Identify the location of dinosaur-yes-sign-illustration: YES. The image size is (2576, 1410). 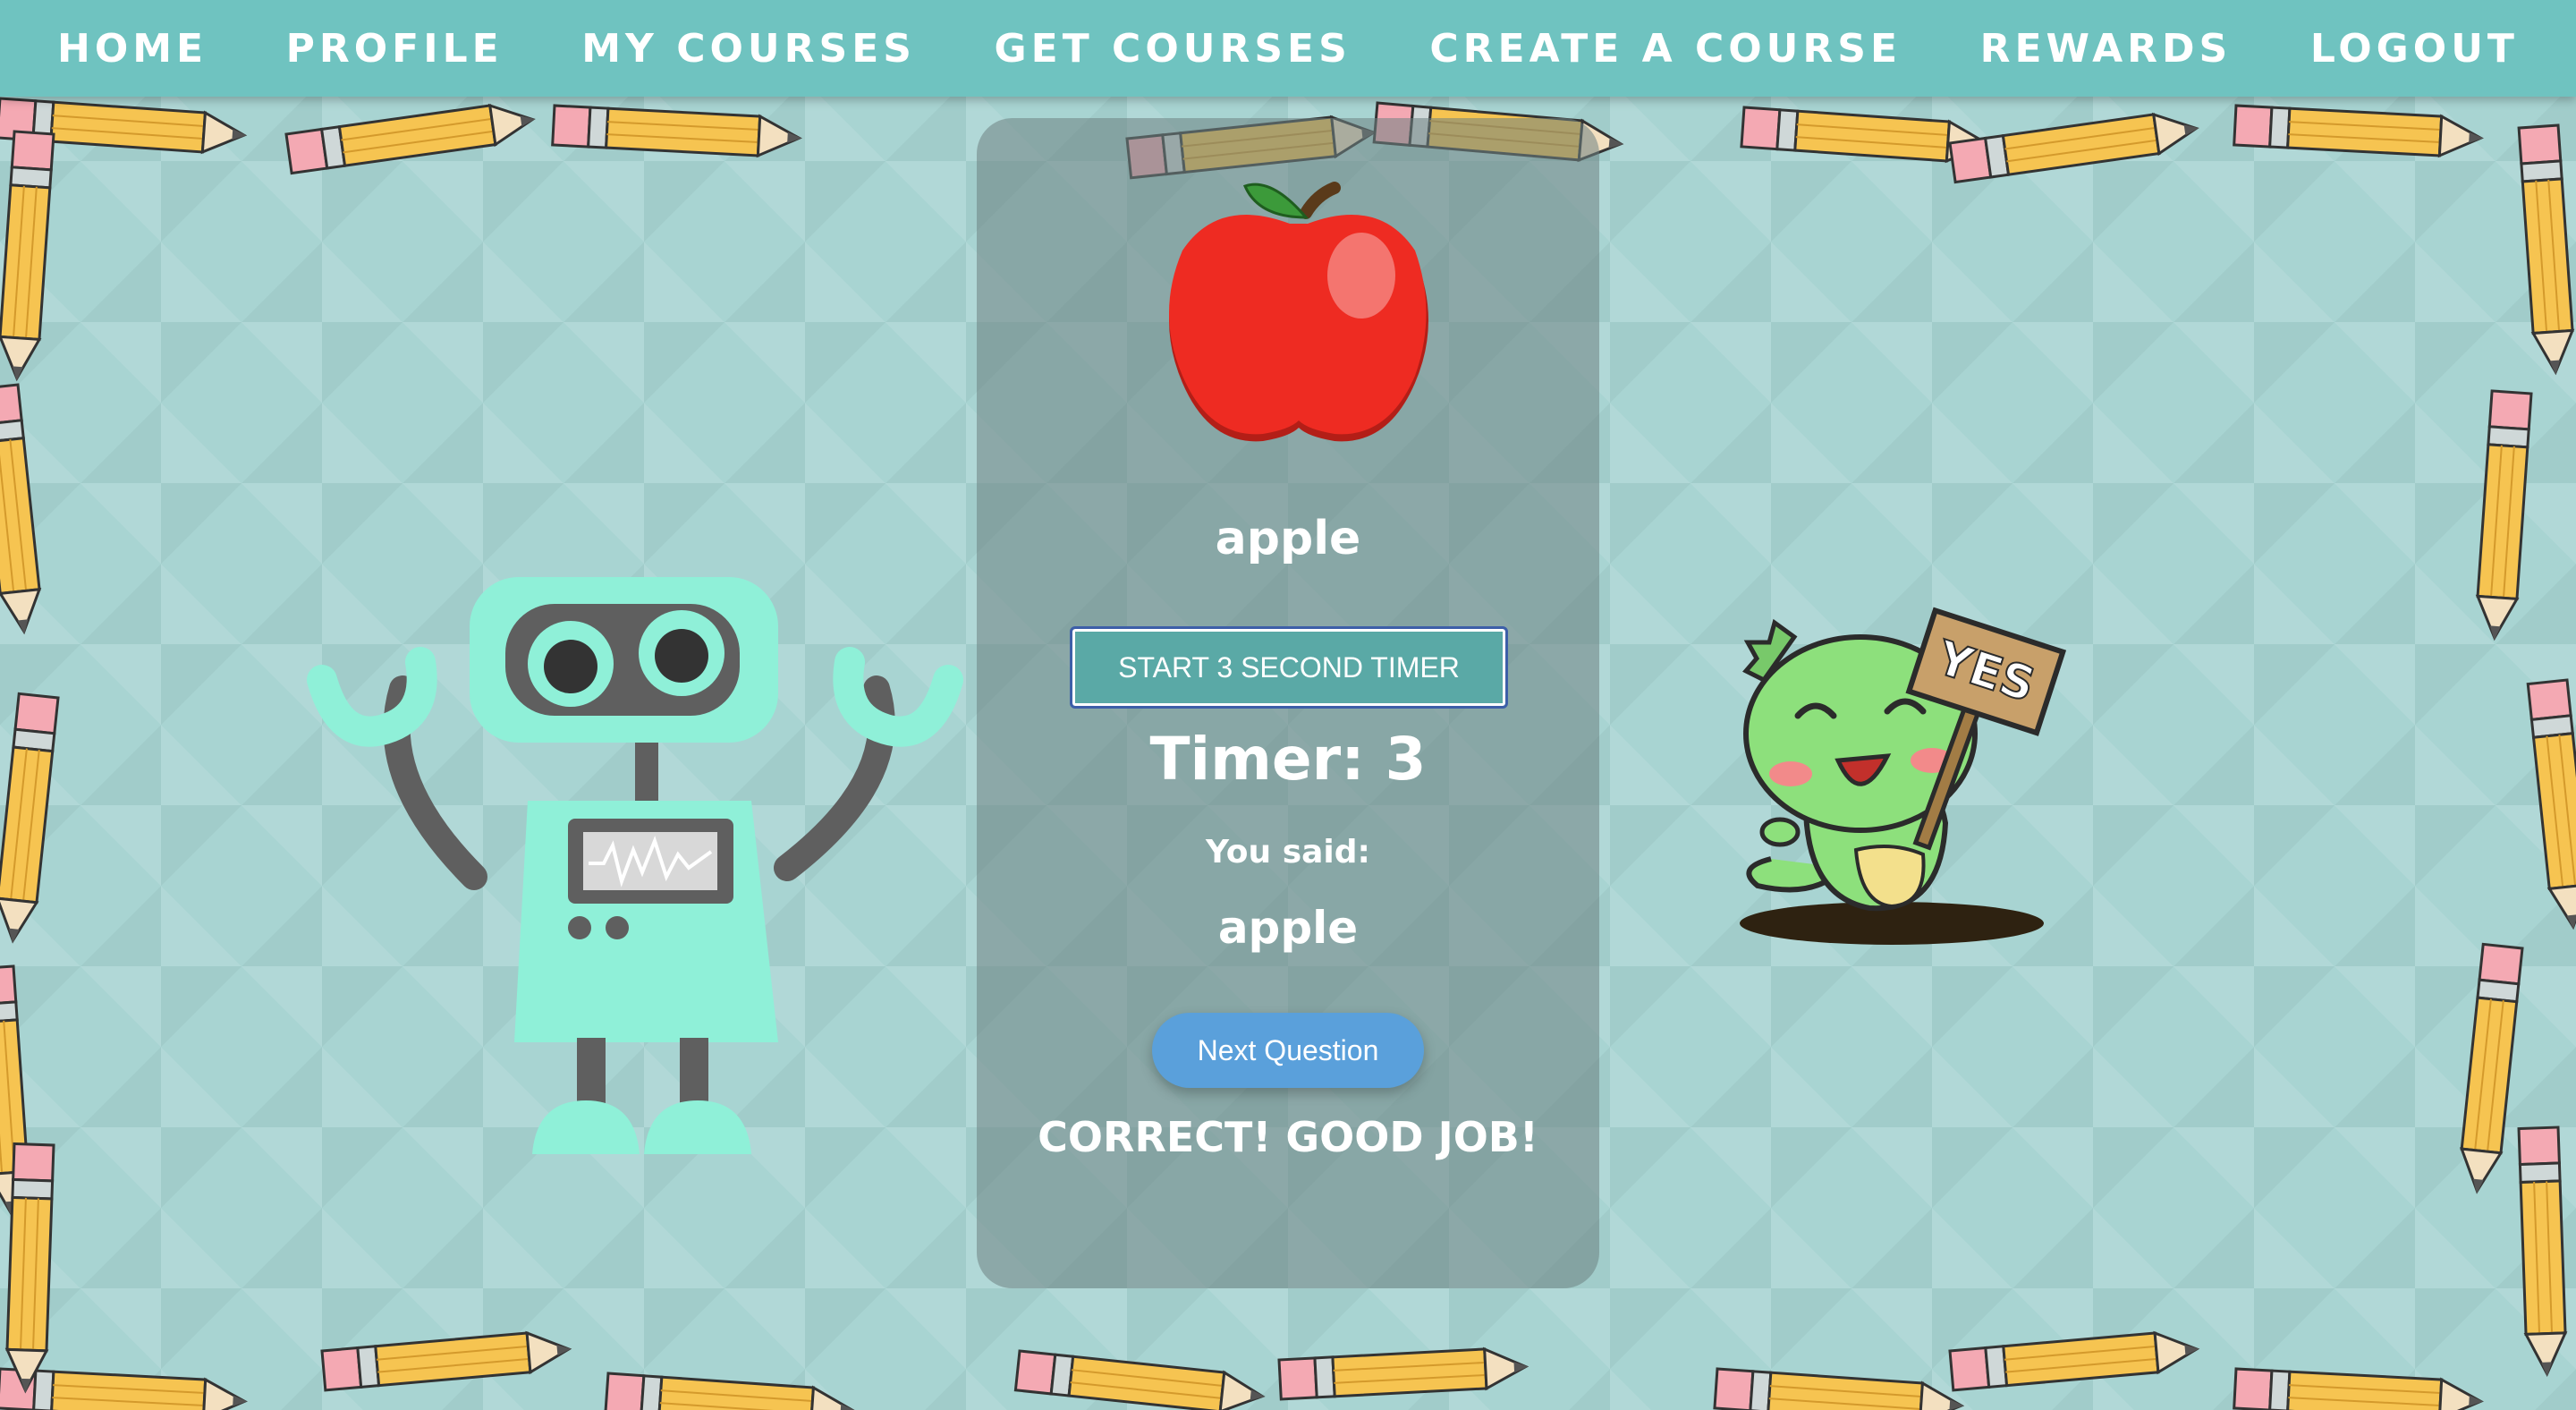
(1903, 776).